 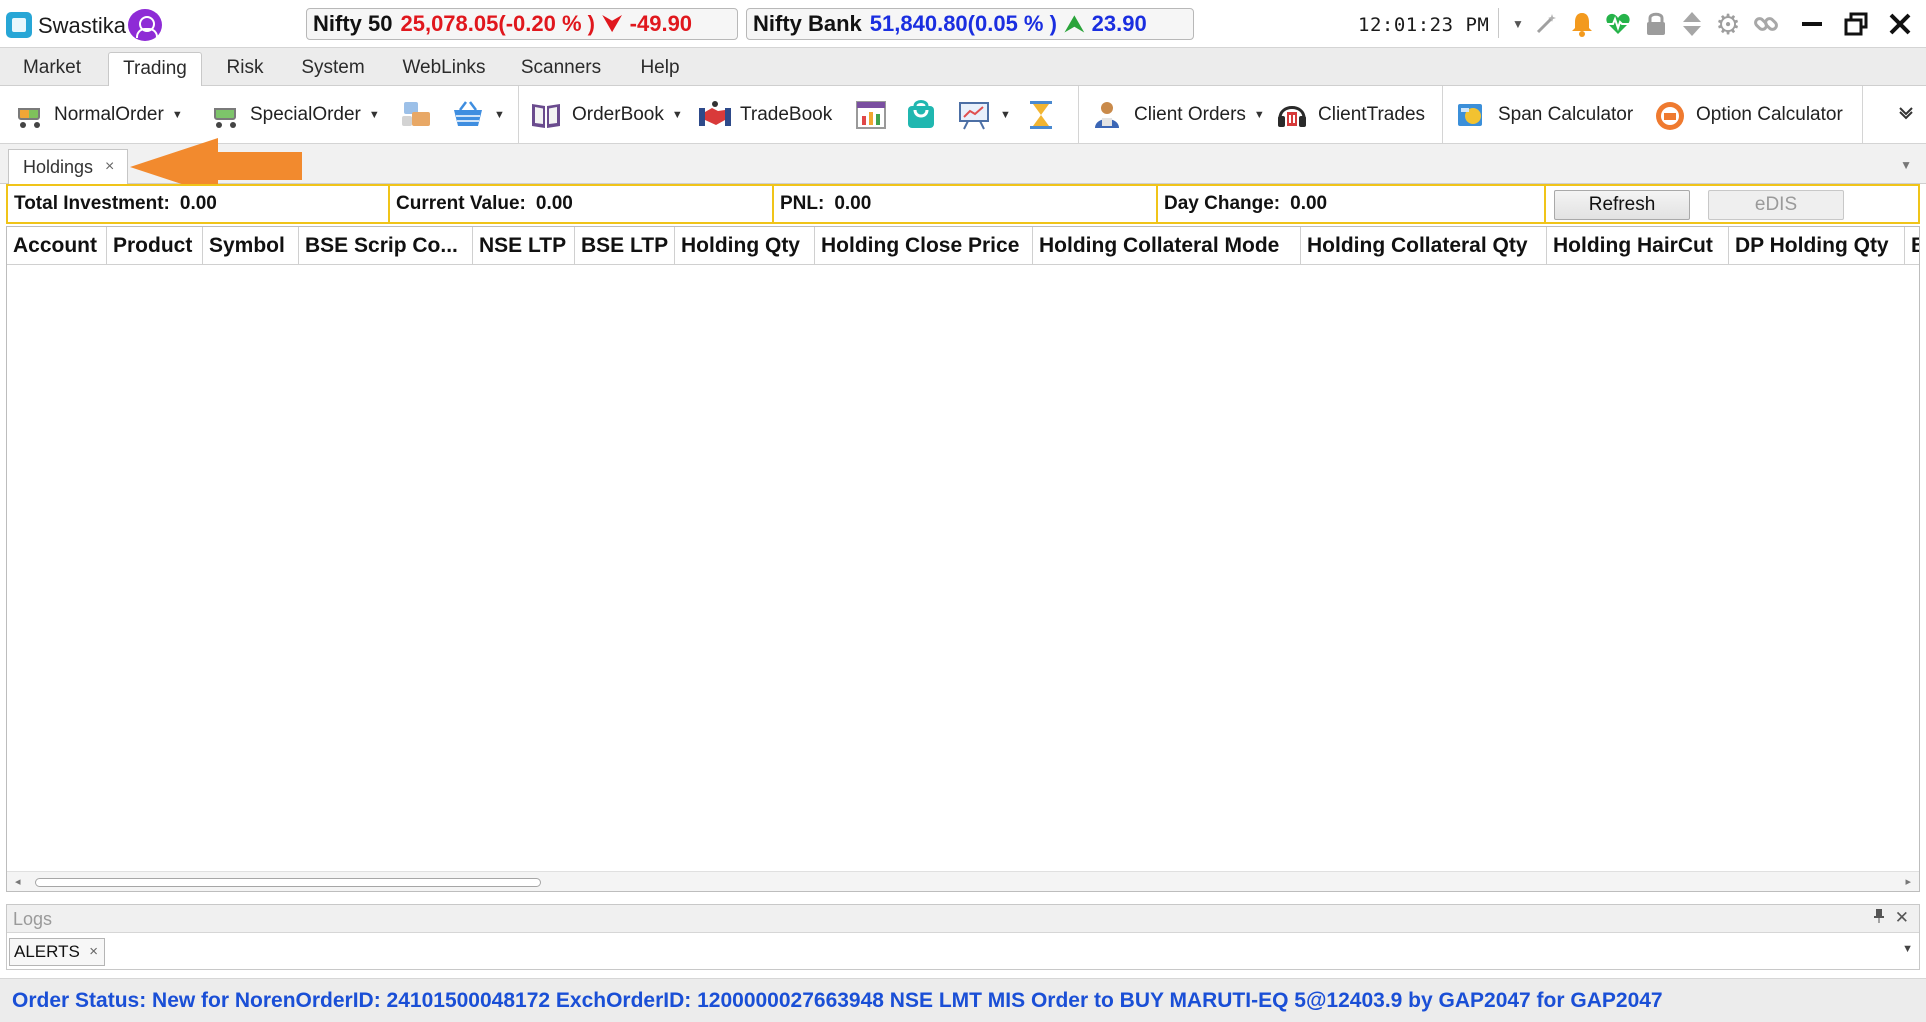 What do you see at coordinates (625, 246) in the screenshot?
I see `column-header-bse-ltp: BSE LTP` at bounding box center [625, 246].